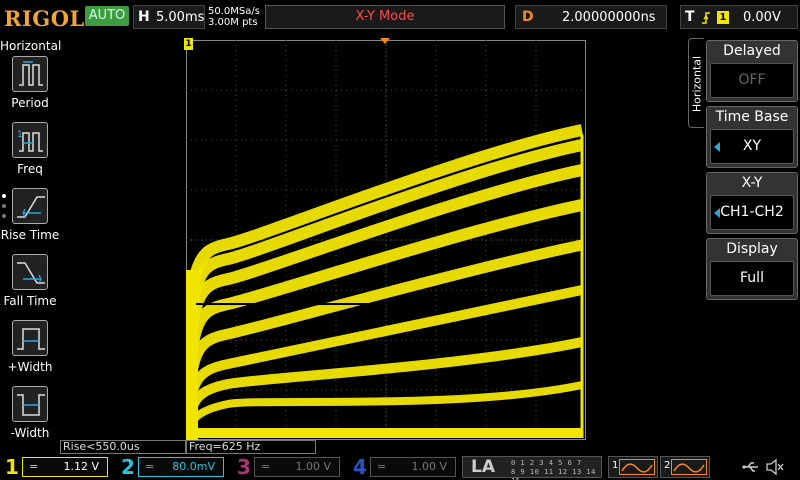  What do you see at coordinates (752, 117) in the screenshot?
I see `softkey-title: Time Base` at bounding box center [752, 117].